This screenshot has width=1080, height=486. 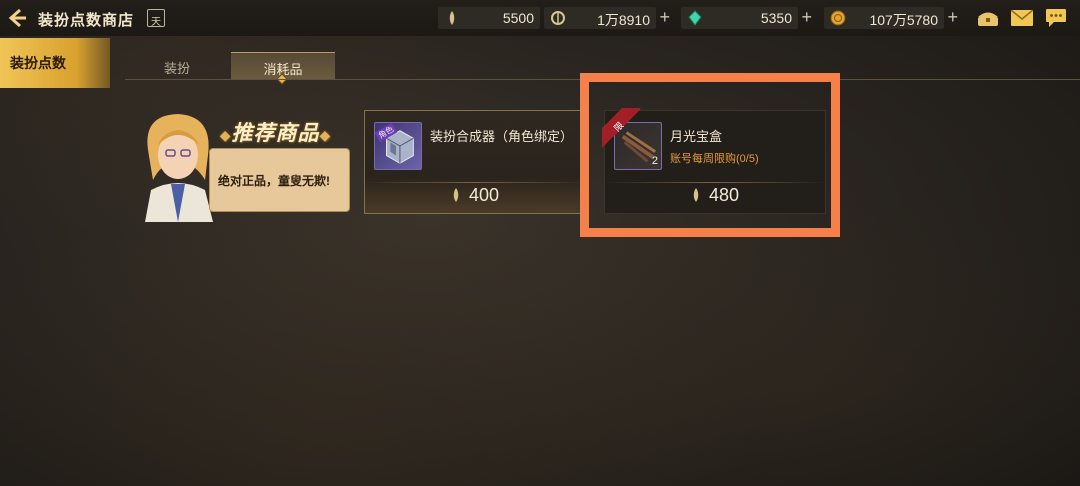 I want to click on currency-value: 107万5780, so click(x=903, y=20).